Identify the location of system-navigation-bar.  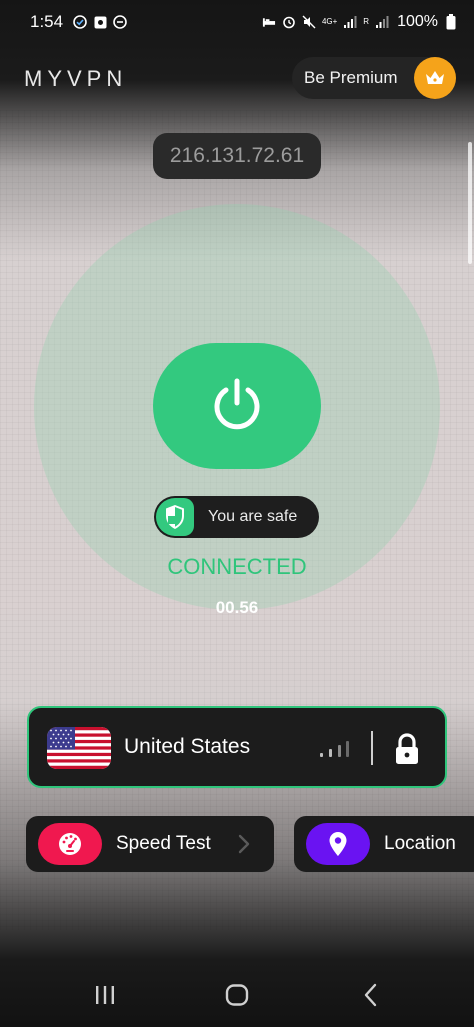
(237, 993).